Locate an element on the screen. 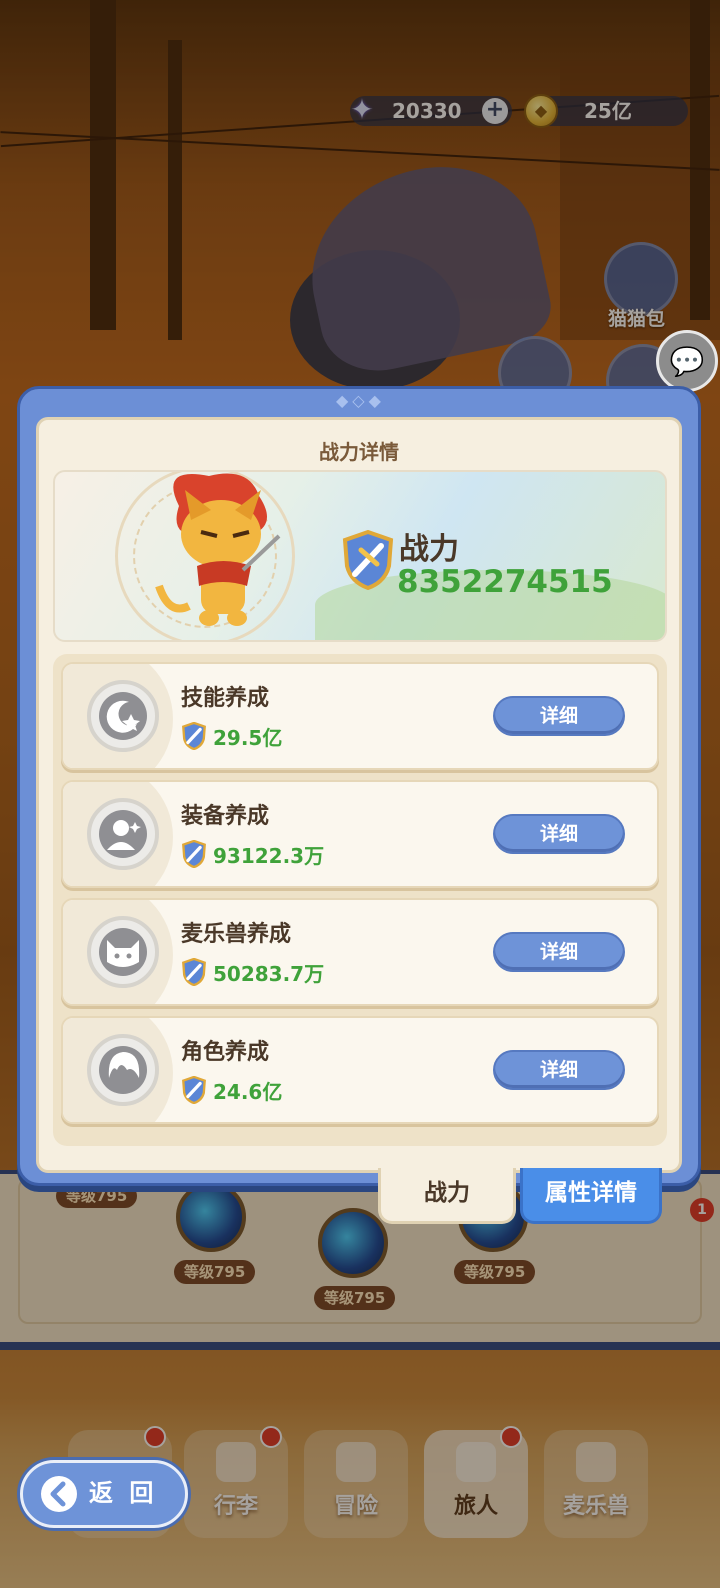  list-item-equipment: 装备养成 93122.3万 详细 is located at coordinates (360, 834).